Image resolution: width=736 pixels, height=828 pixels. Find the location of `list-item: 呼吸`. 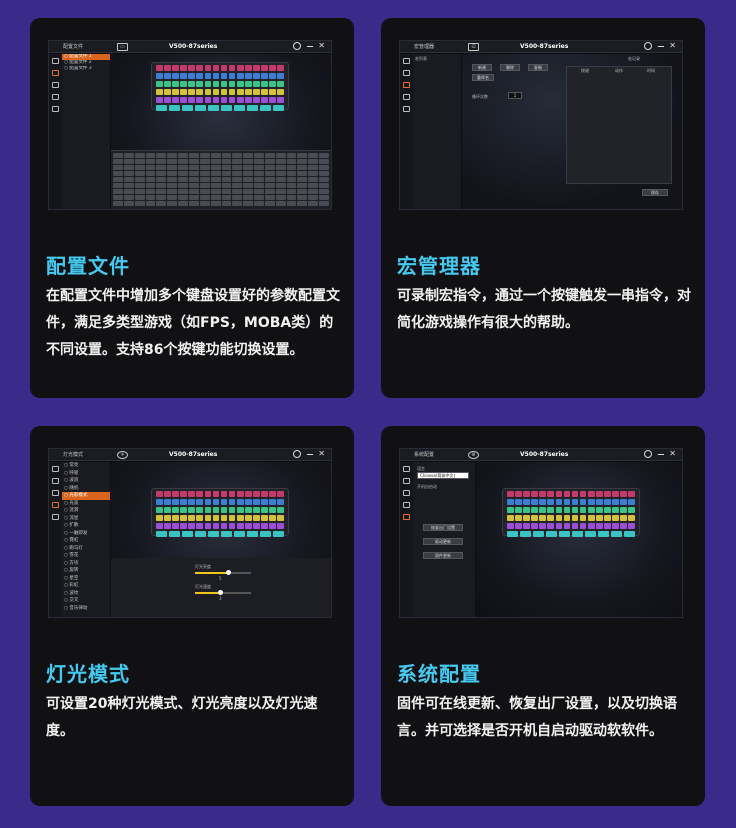

list-item: 呼吸 is located at coordinates (86, 474).